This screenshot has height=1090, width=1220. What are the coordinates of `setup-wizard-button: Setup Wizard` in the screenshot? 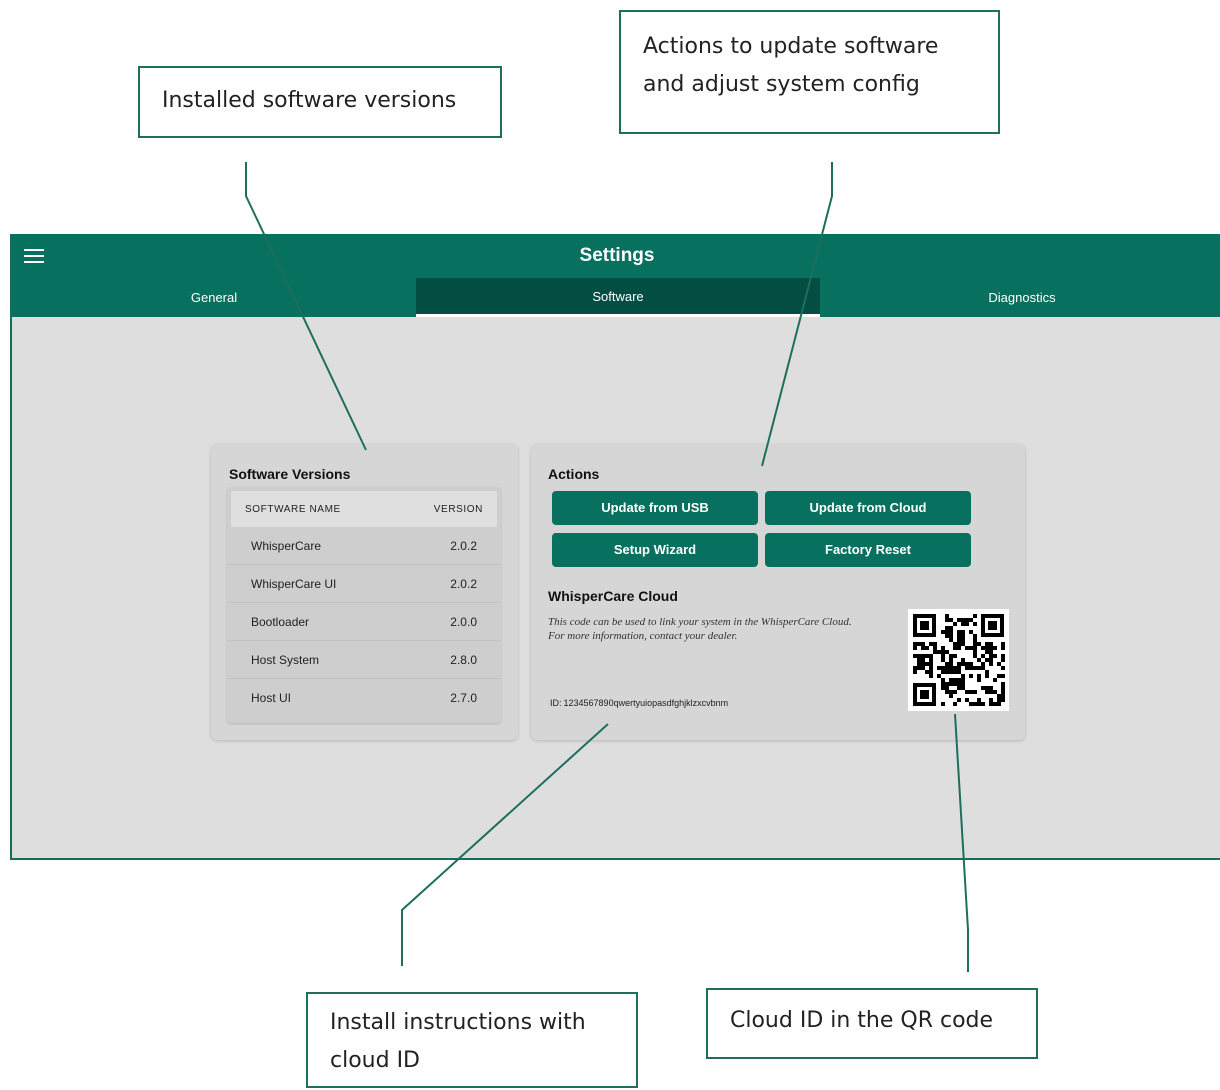 It's located at (655, 550).